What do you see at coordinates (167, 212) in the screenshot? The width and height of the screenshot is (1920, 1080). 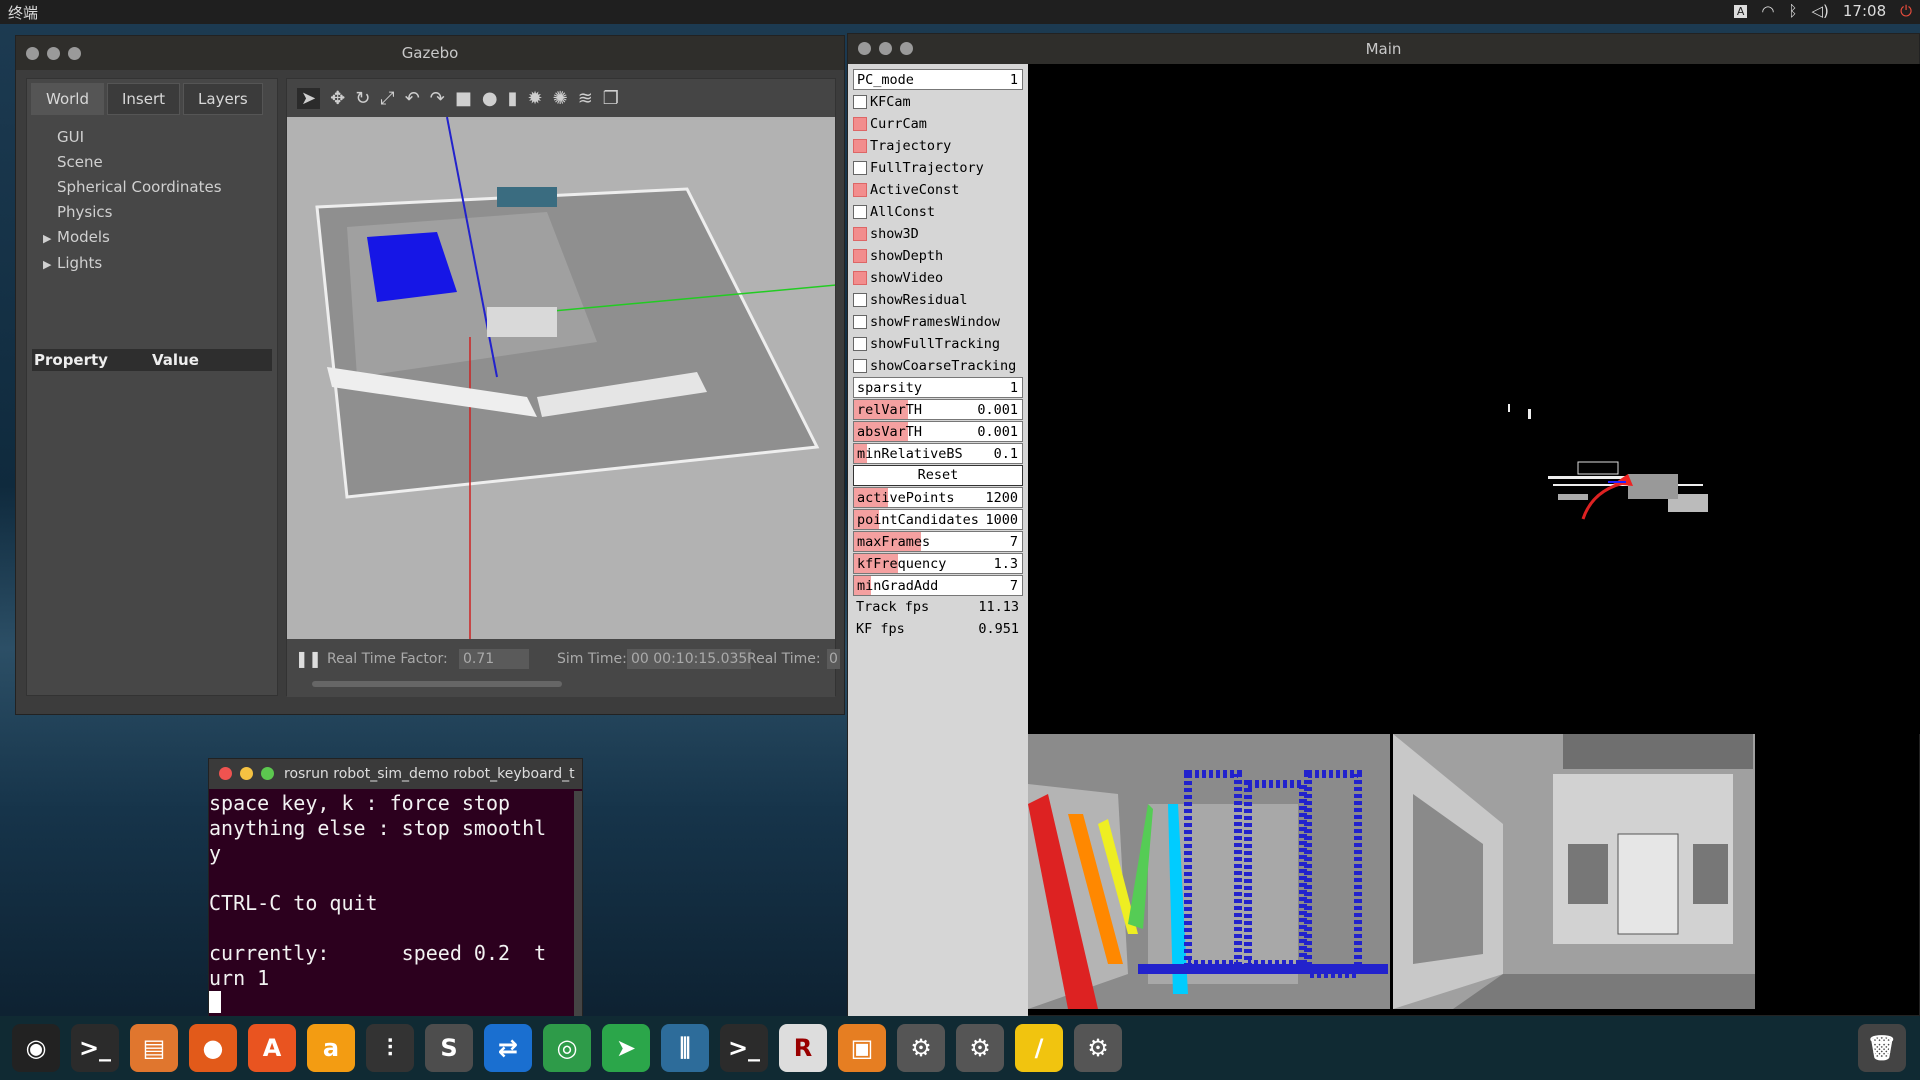 I see `tree-item-physics: Physics` at bounding box center [167, 212].